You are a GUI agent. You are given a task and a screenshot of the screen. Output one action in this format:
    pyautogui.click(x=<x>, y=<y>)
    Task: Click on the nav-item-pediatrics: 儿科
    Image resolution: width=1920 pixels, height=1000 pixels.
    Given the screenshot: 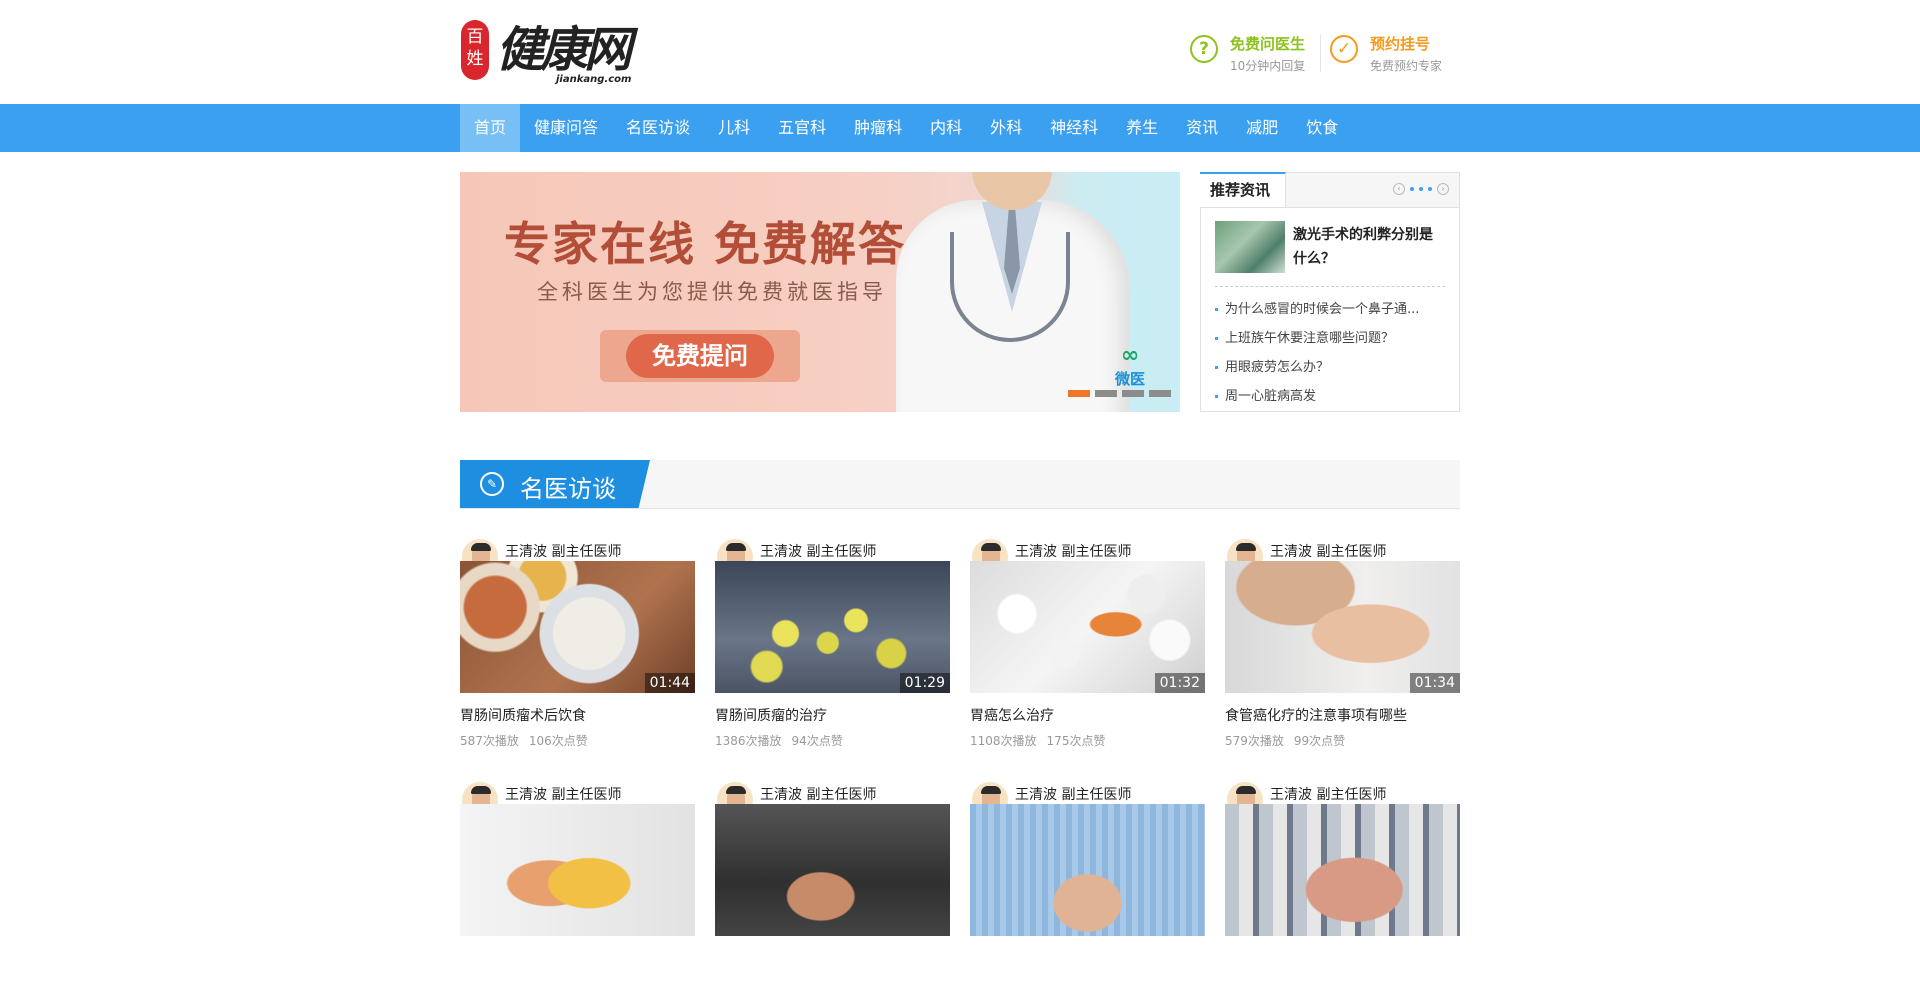 What is the action you would take?
    pyautogui.click(x=734, y=128)
    